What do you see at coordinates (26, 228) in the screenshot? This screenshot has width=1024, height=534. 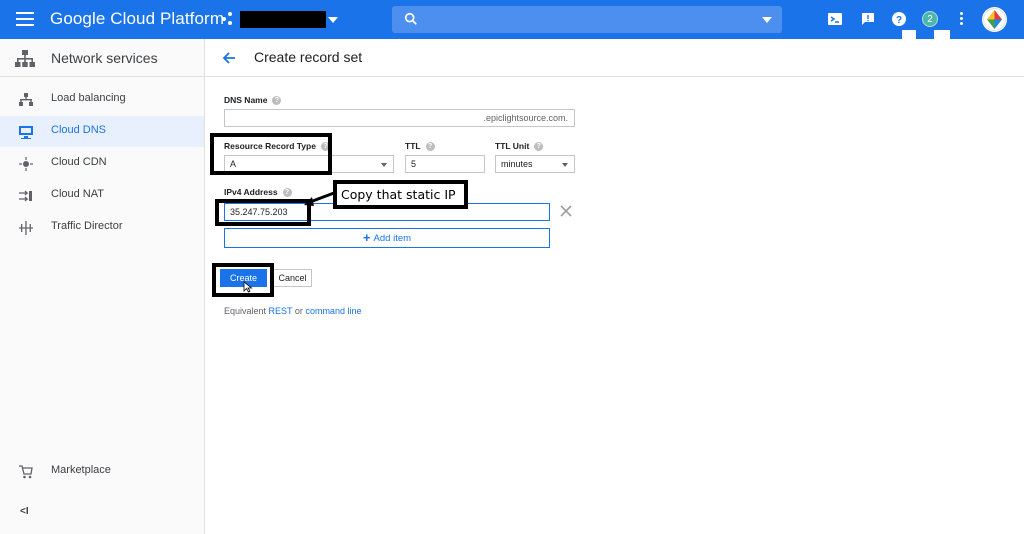 I see `traffic-director-icon` at bounding box center [26, 228].